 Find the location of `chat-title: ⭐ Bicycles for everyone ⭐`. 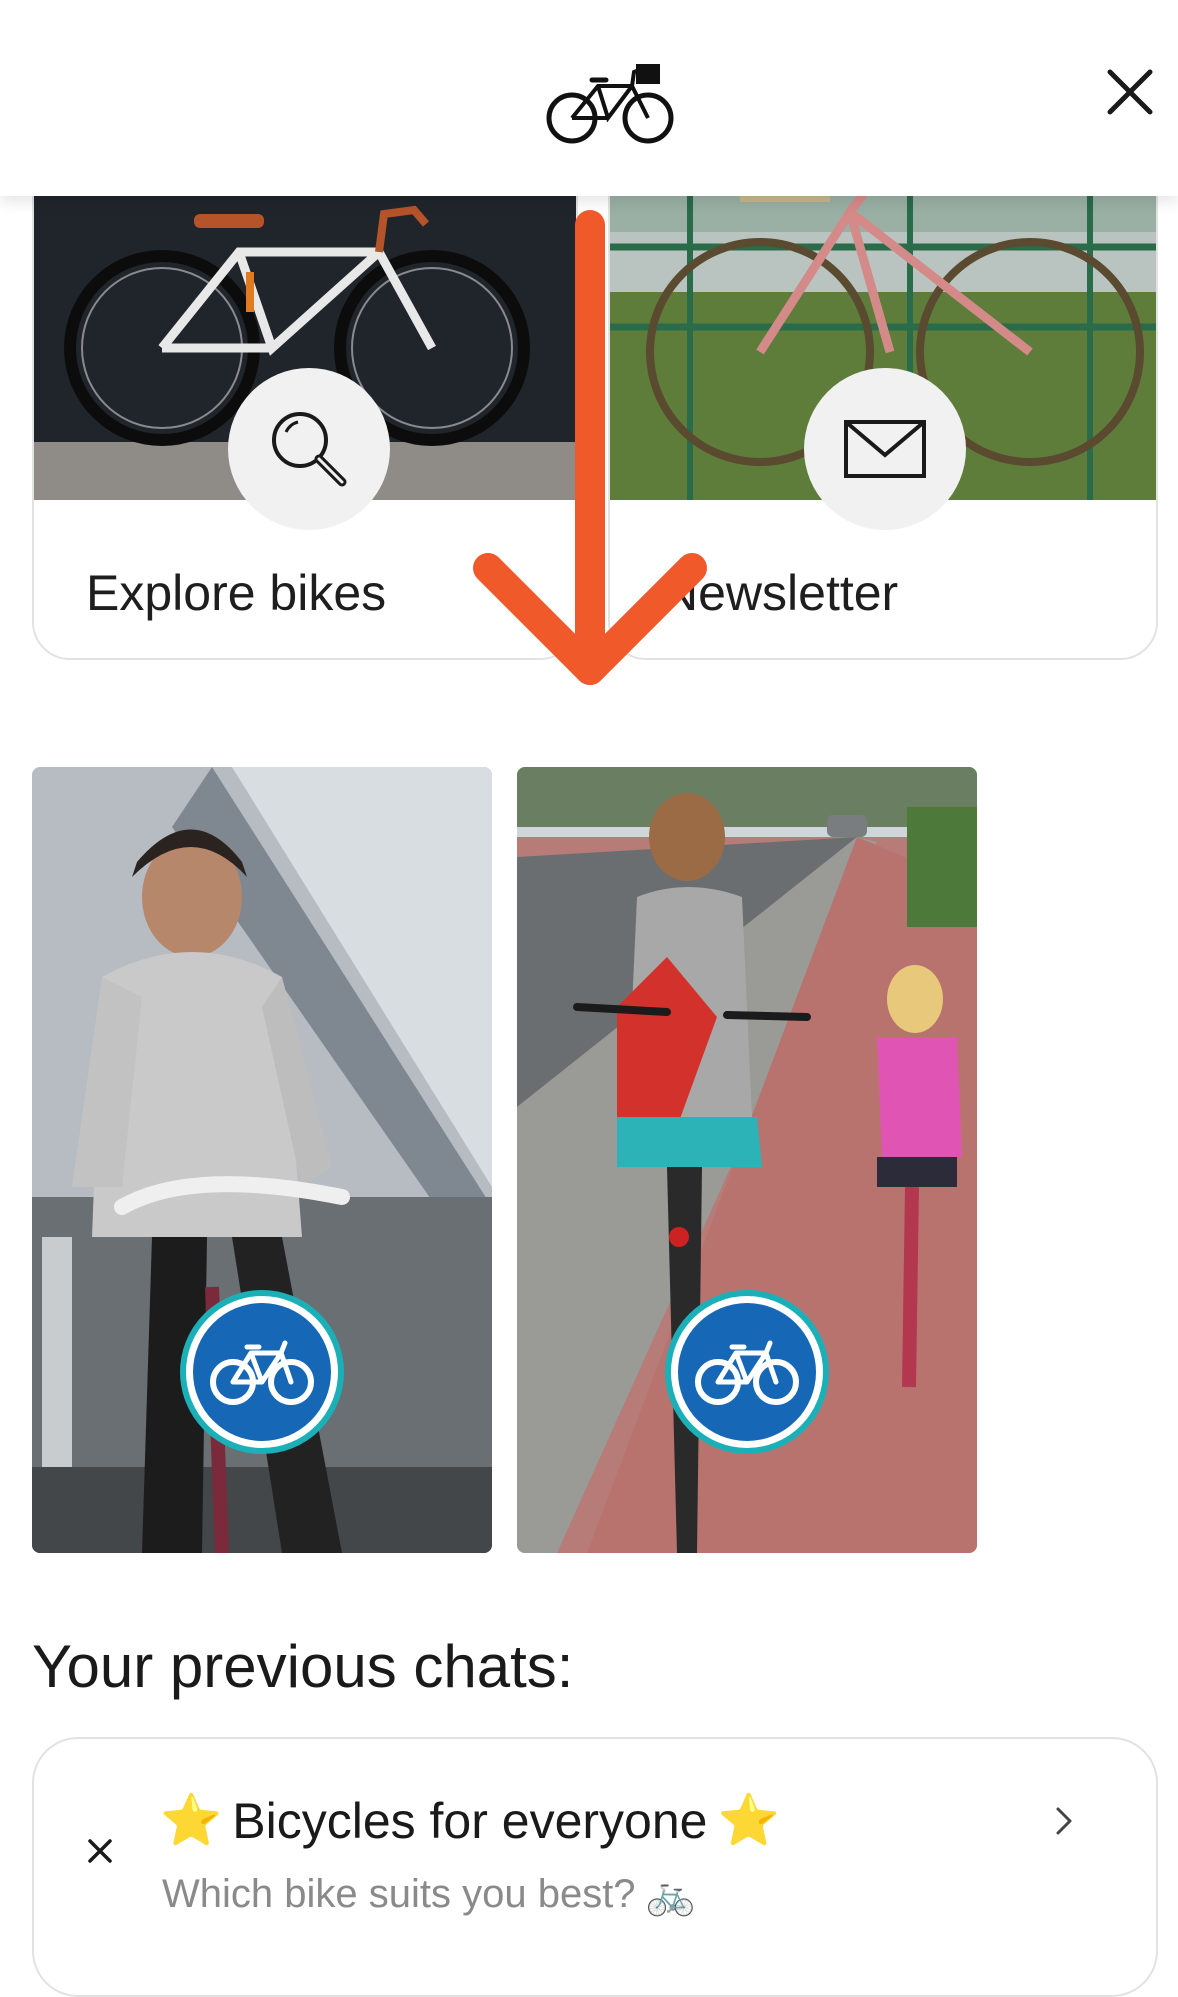

chat-title: ⭐ Bicycles for everyone ⭐ is located at coordinates (470, 1820).